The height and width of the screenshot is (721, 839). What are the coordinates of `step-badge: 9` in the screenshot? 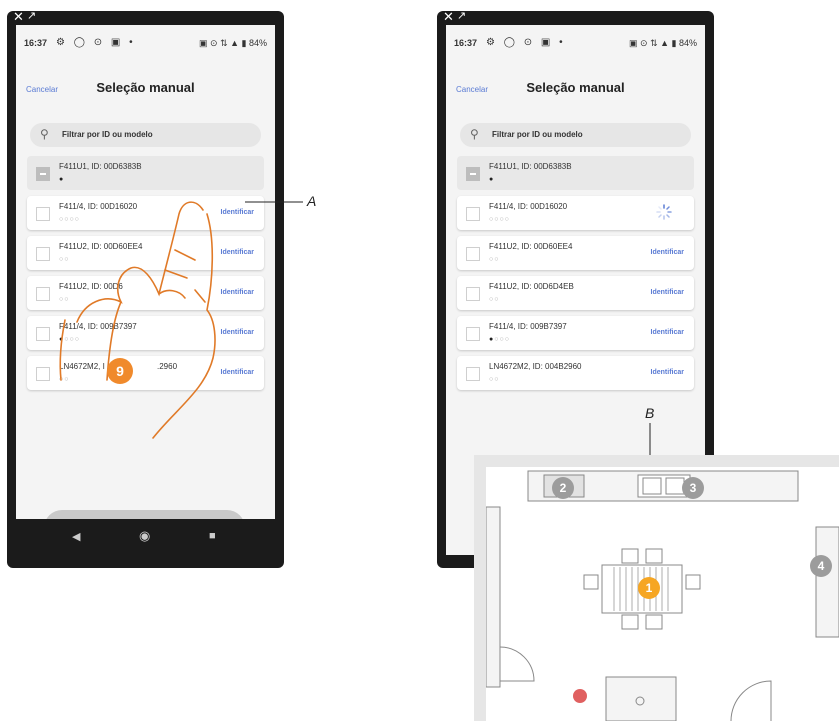 It's located at (120, 371).